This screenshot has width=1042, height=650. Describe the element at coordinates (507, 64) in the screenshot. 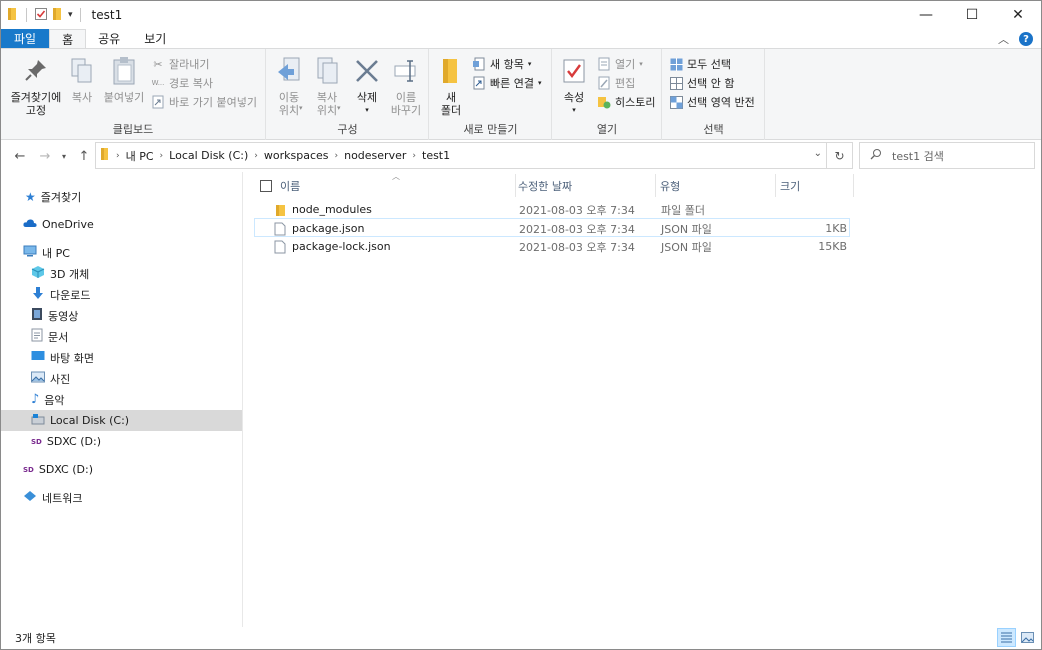

I see `new-item-label: 새 항목` at that location.